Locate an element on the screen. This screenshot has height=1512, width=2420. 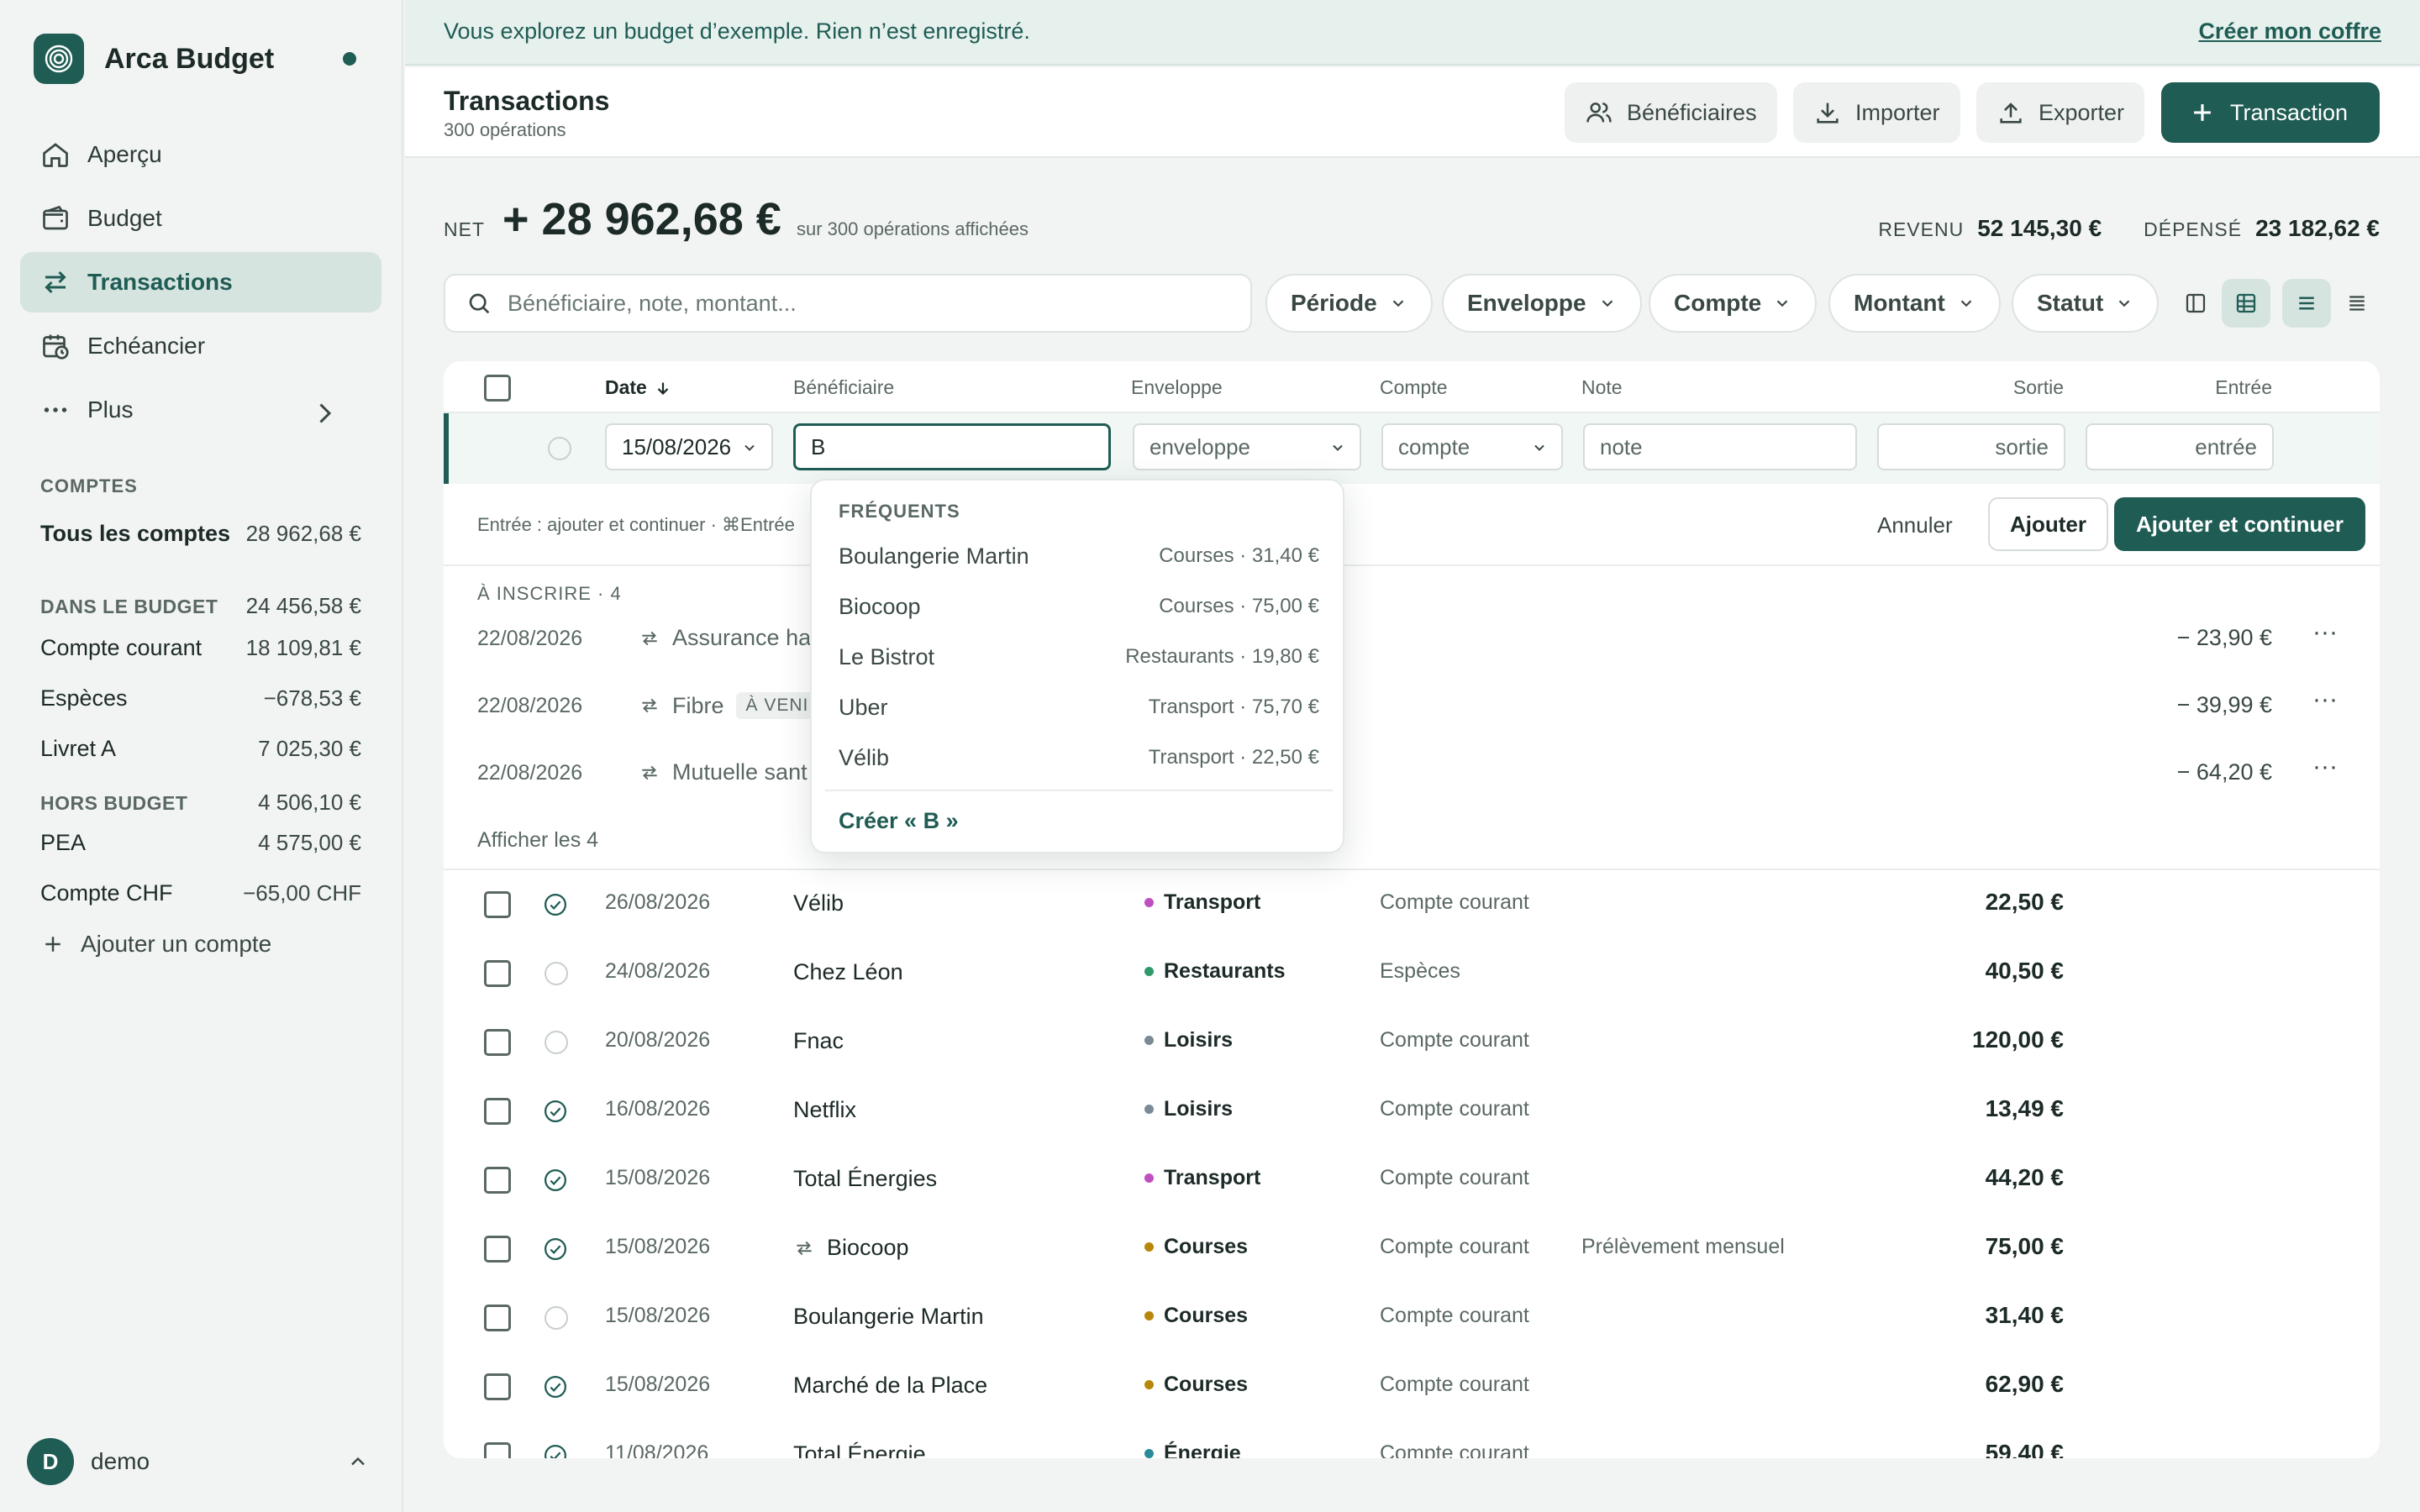
show-all-scheduled-link: Afficher les 4 is located at coordinates (537, 840).